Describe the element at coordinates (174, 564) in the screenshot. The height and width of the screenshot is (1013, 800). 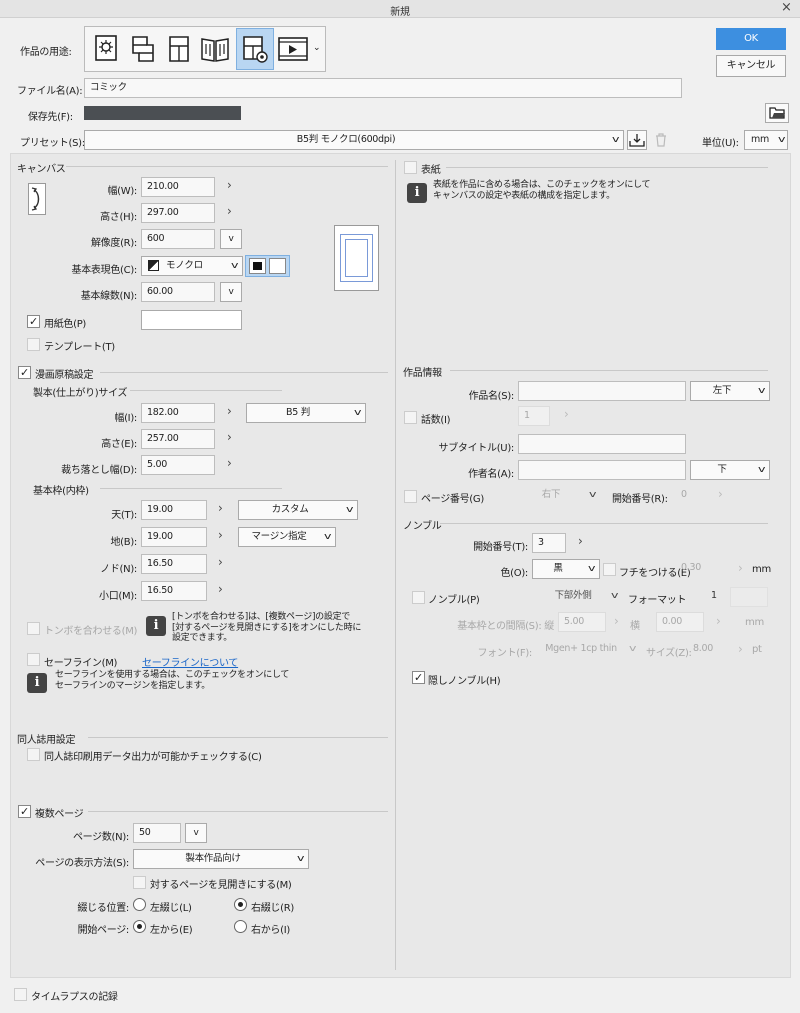
I see `gutter-input: 16.50` at that location.